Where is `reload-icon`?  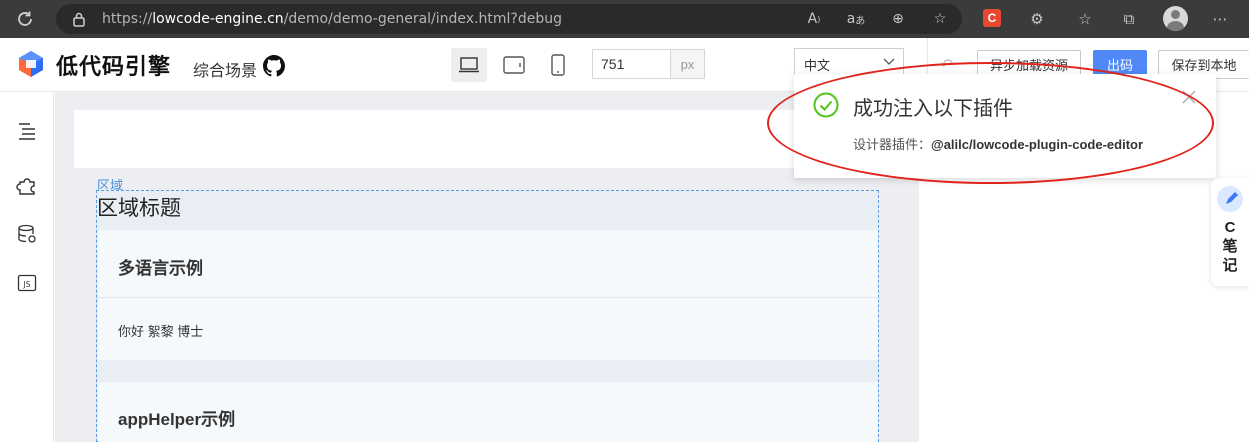
reload-icon is located at coordinates (25, 19).